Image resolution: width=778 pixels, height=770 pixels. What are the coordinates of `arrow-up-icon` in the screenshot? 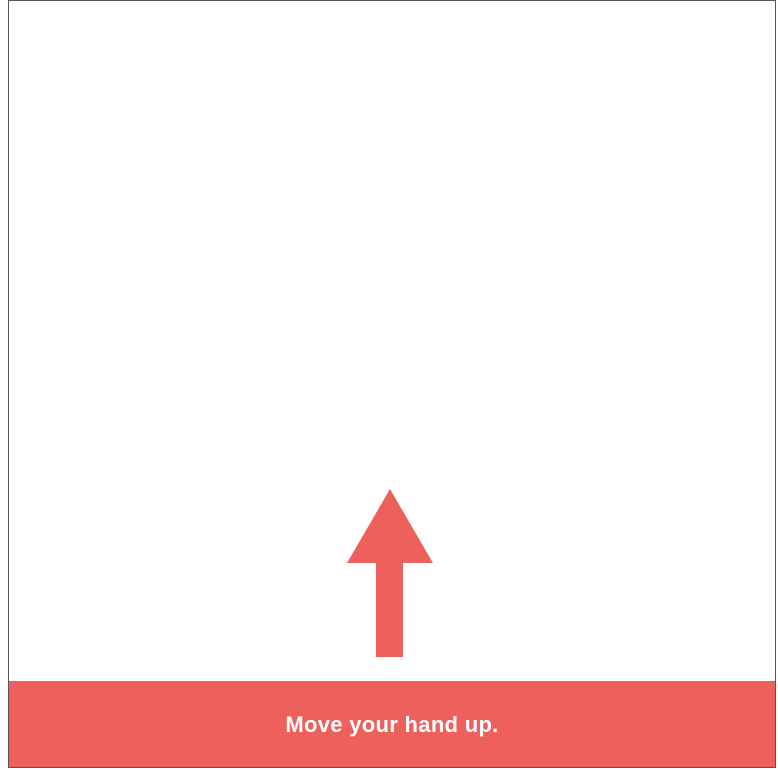 It's located at (390, 573).